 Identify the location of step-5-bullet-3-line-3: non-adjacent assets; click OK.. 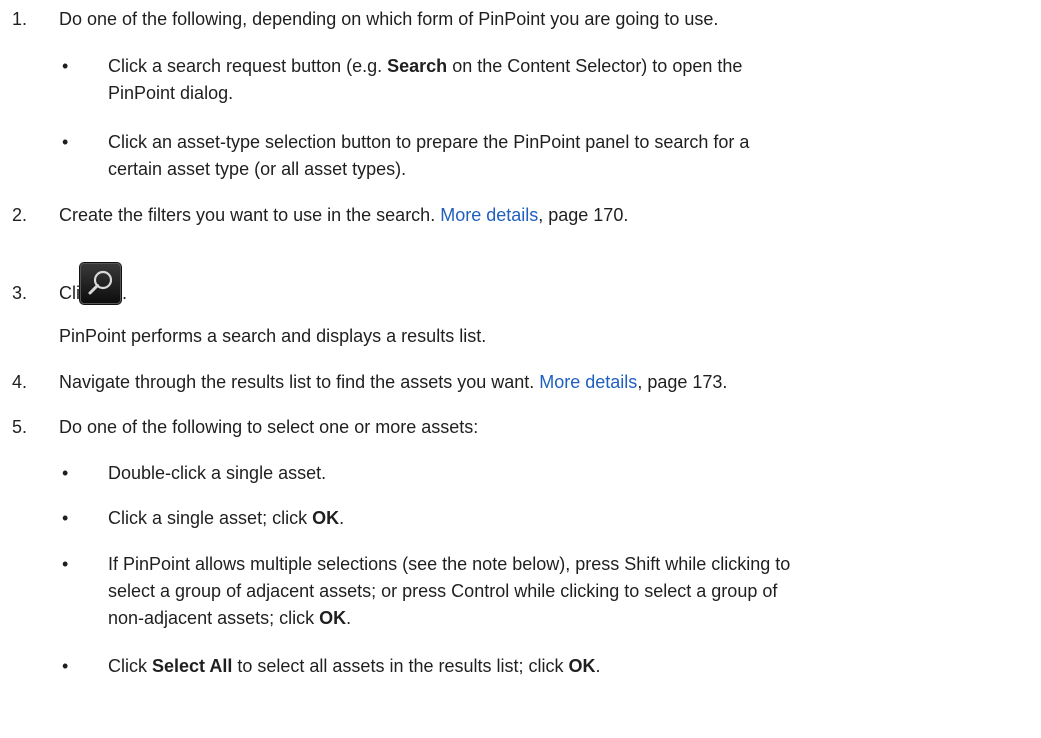
(229, 618).